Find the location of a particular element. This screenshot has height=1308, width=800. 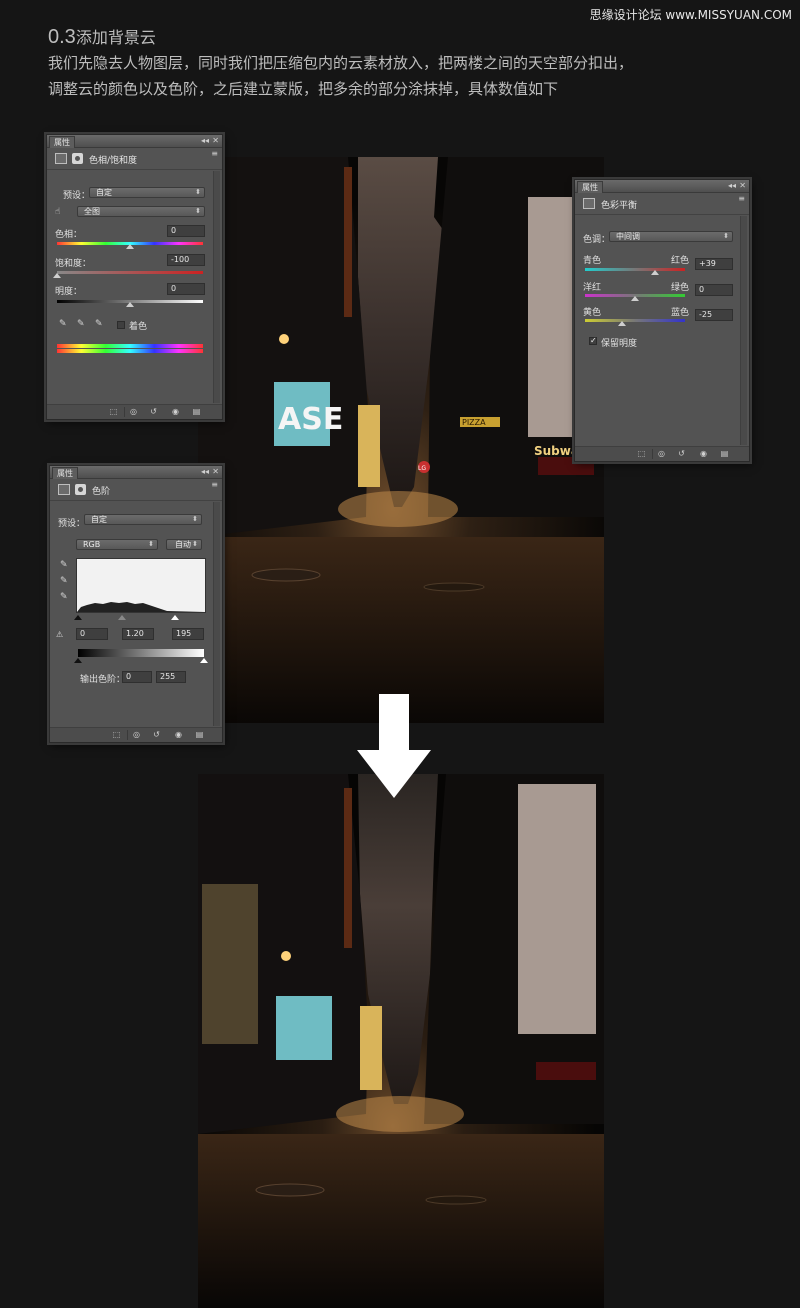

channel-select: 全图 is located at coordinates (141, 211).